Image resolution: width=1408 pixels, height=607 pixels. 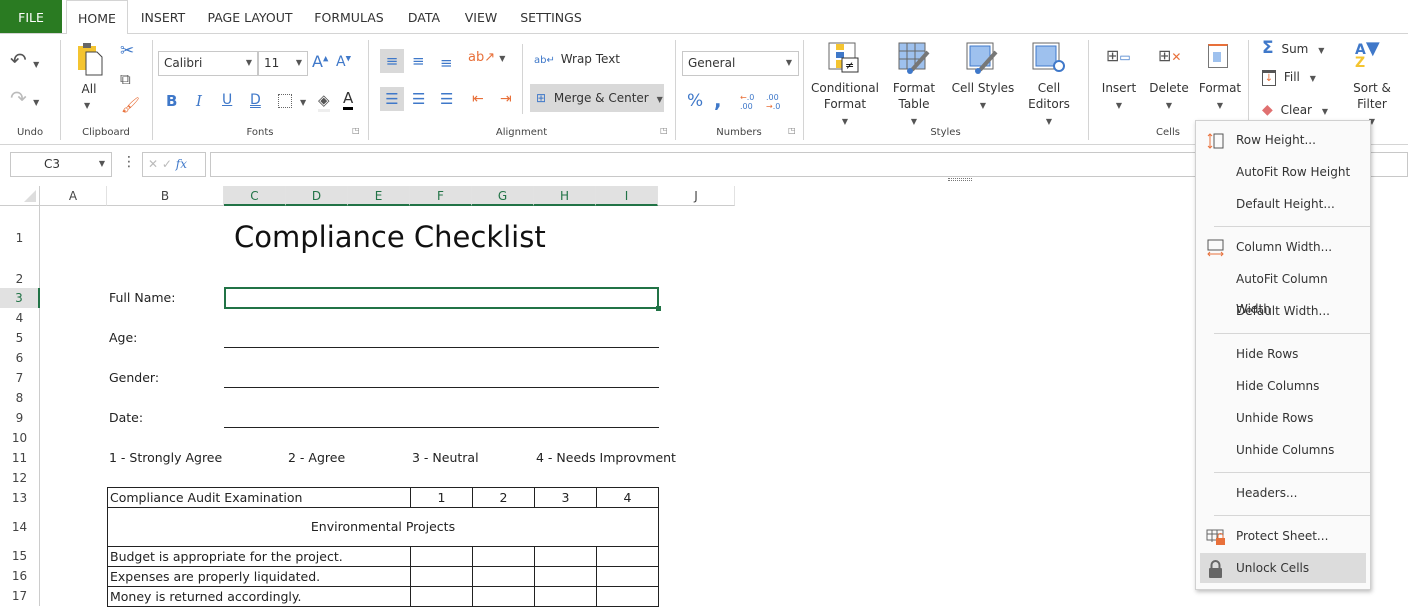 What do you see at coordinates (718, 100) in the screenshot?
I see `comma-icon: ,` at bounding box center [718, 100].